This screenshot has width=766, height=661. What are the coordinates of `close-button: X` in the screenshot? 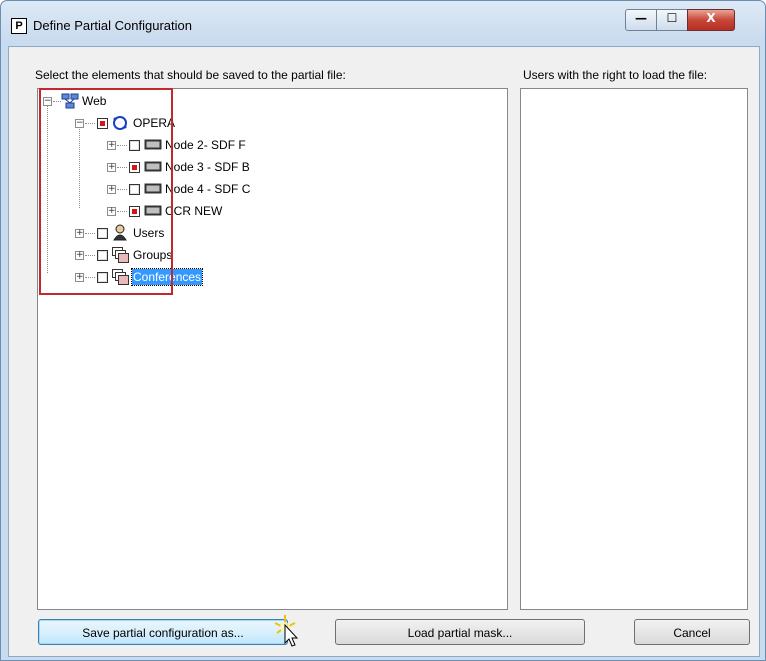 It's located at (711, 20).